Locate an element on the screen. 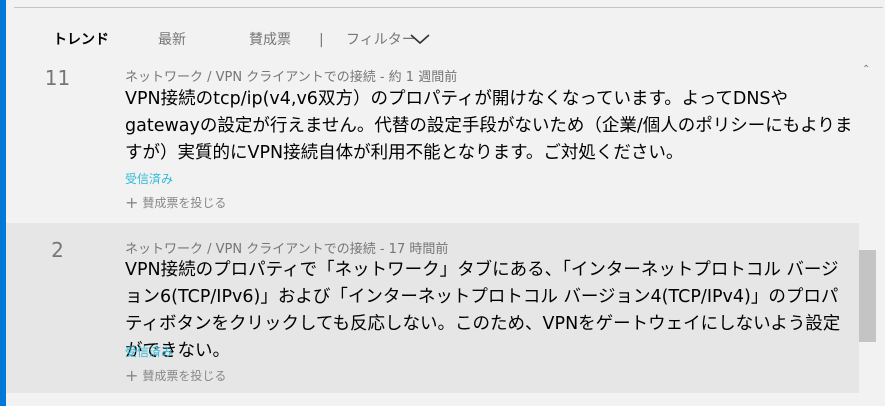 The image size is (885, 406). item-meta: ネットワーク / VPN クライアントでの接続 - 17 時間前 is located at coordinates (287, 249).